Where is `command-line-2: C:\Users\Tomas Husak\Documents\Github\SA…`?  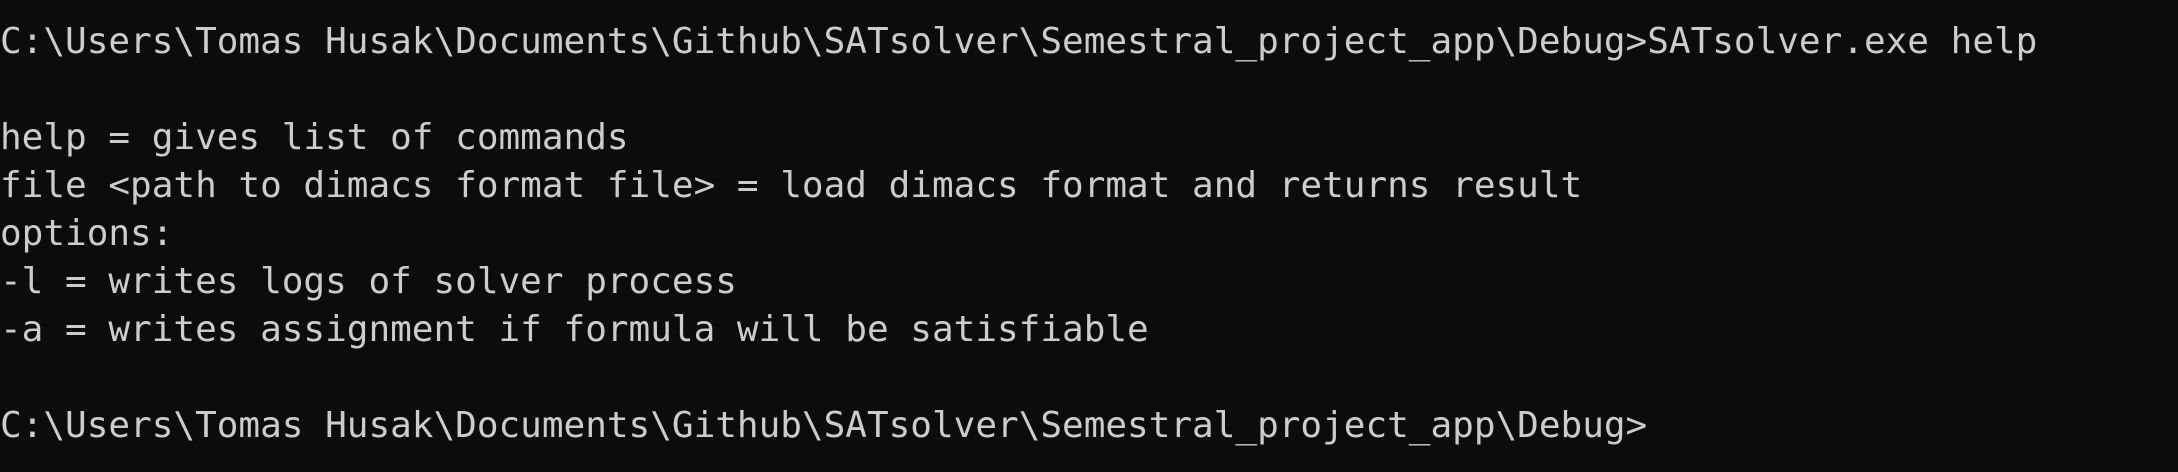 command-line-2: C:\Users\Tomas Husak\Documents\Github\SA… is located at coordinates (1089, 426).